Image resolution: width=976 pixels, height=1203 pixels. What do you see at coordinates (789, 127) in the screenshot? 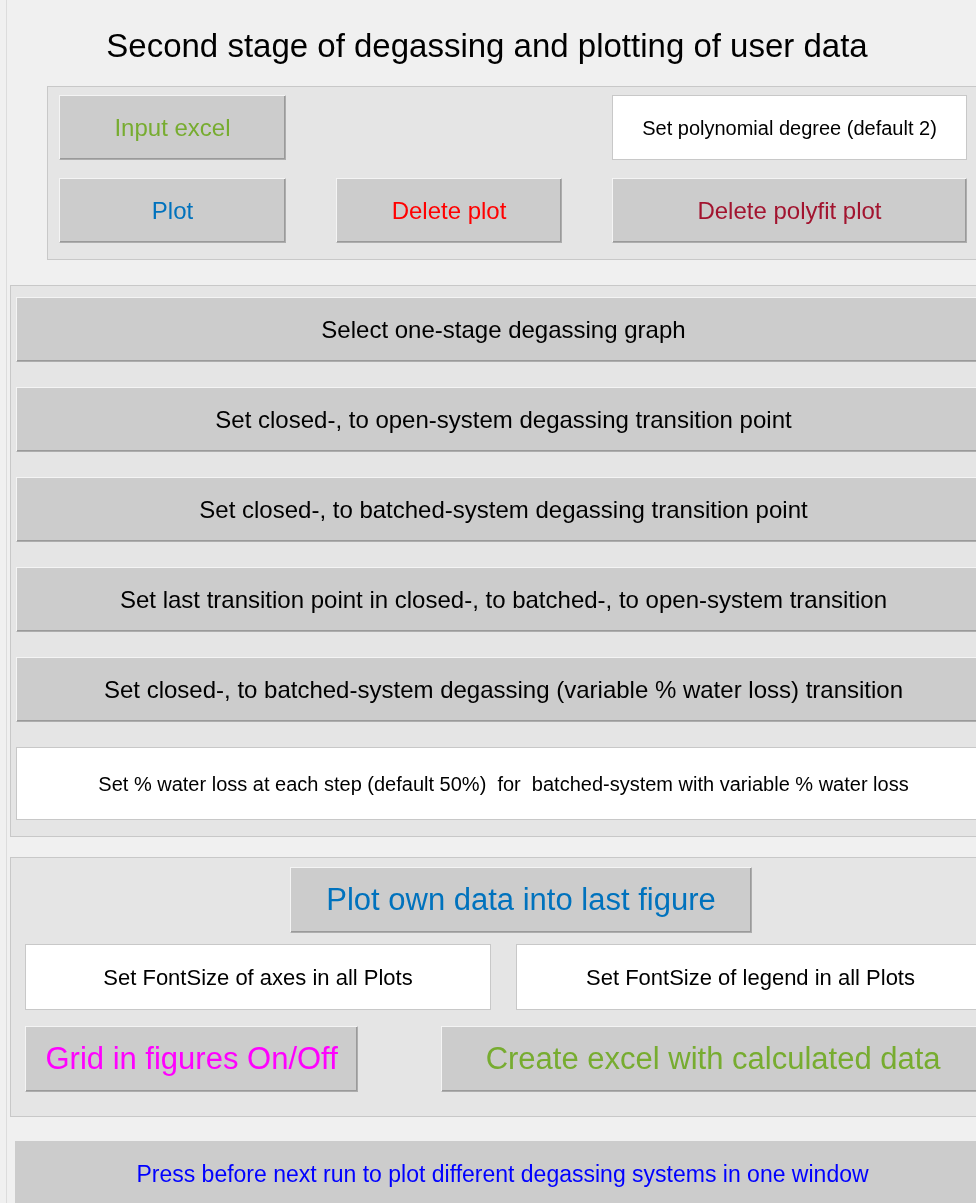
I see `input-field: Set polynomial degree (default 2)` at bounding box center [789, 127].